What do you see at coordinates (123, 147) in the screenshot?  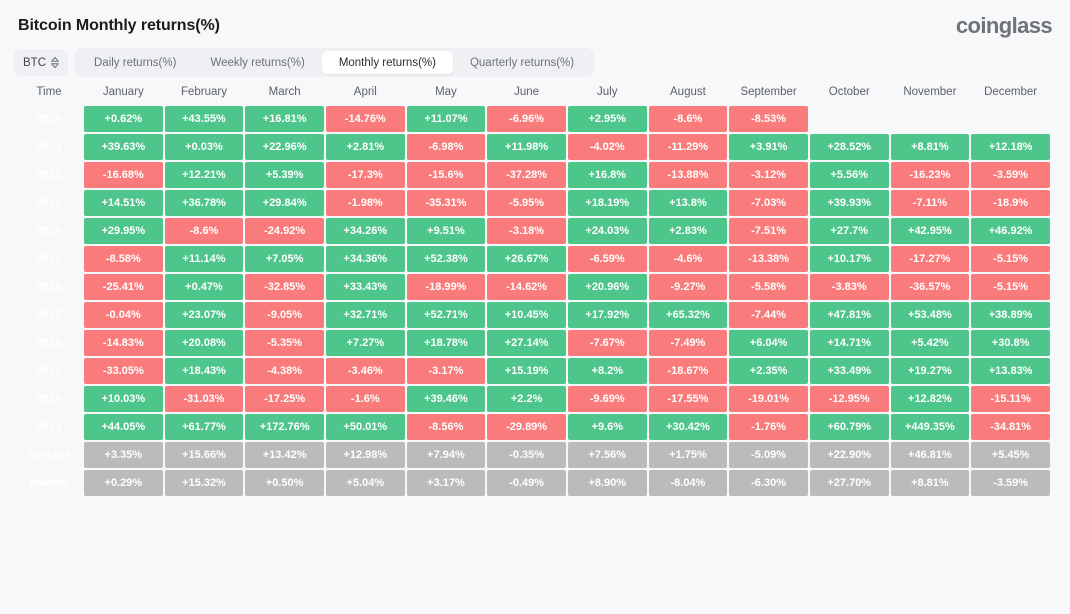 I see `return-cell: +39.63%` at bounding box center [123, 147].